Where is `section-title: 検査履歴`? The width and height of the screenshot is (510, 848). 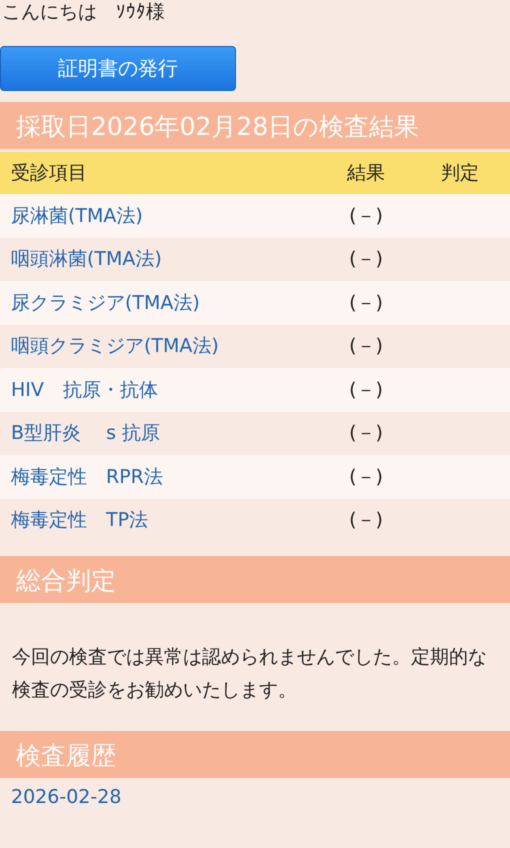 section-title: 検査履歴 is located at coordinates (66, 756).